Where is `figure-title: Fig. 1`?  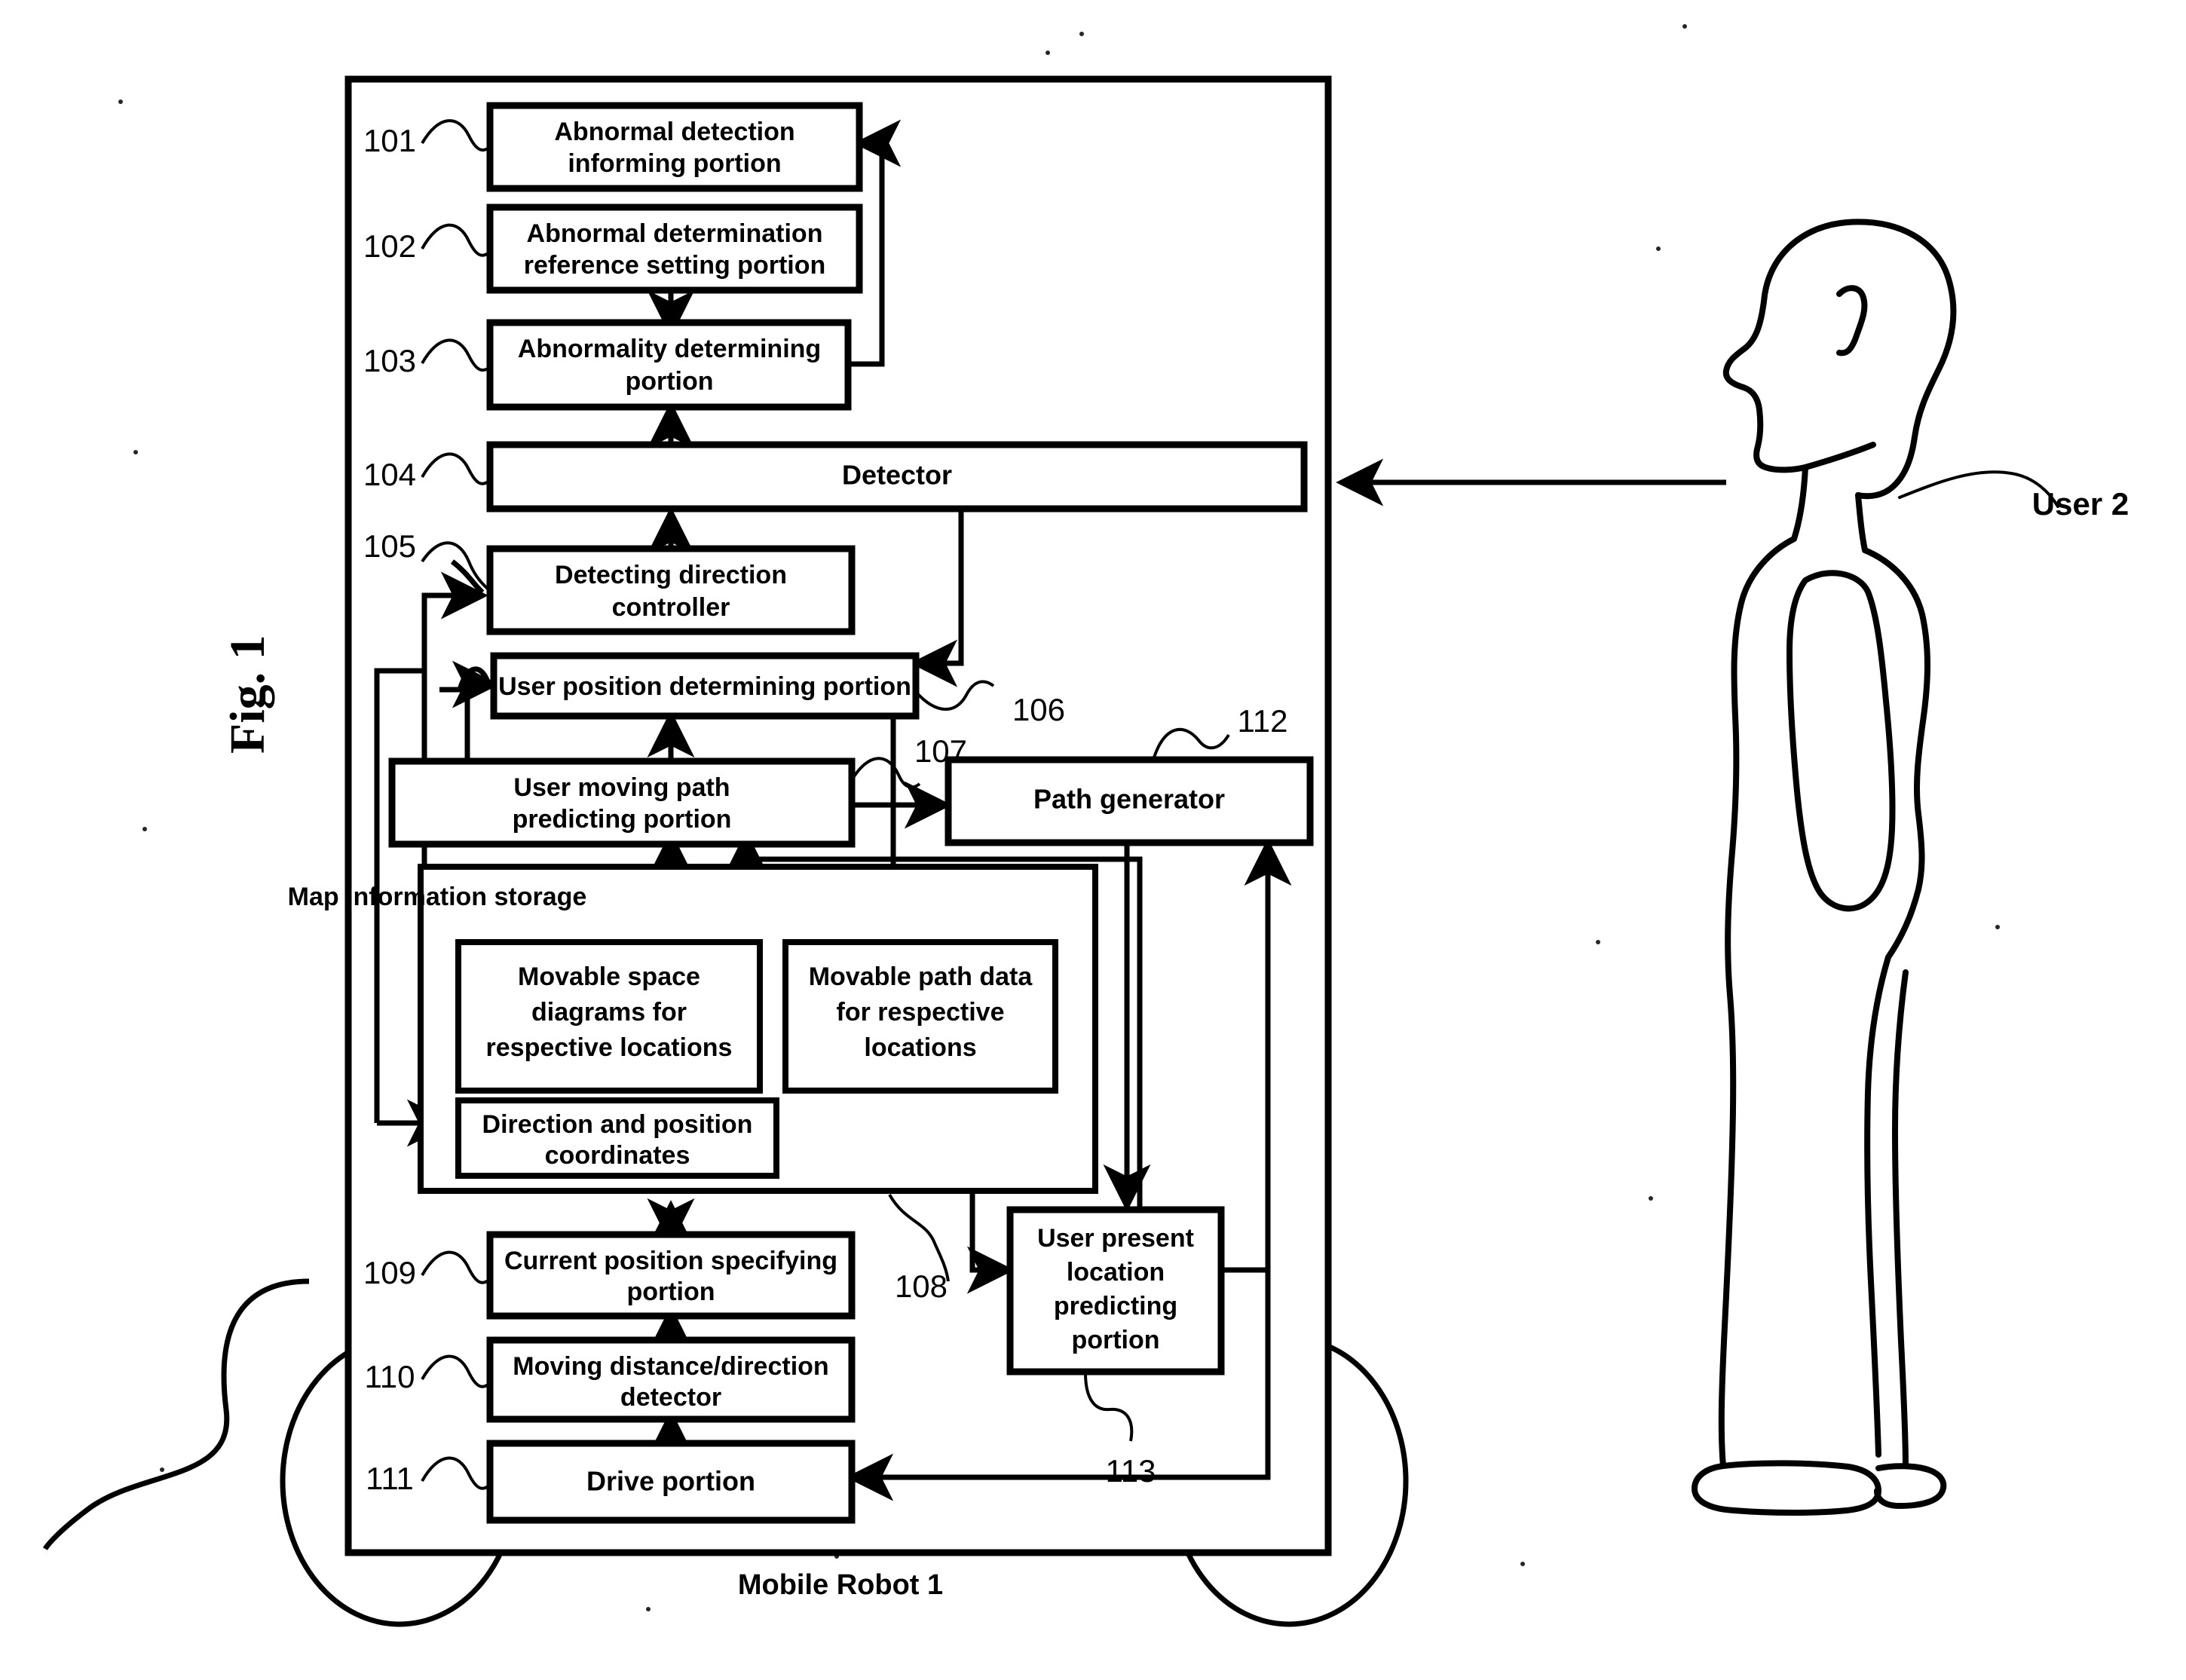 figure-title: Fig. 1 is located at coordinates (247, 694).